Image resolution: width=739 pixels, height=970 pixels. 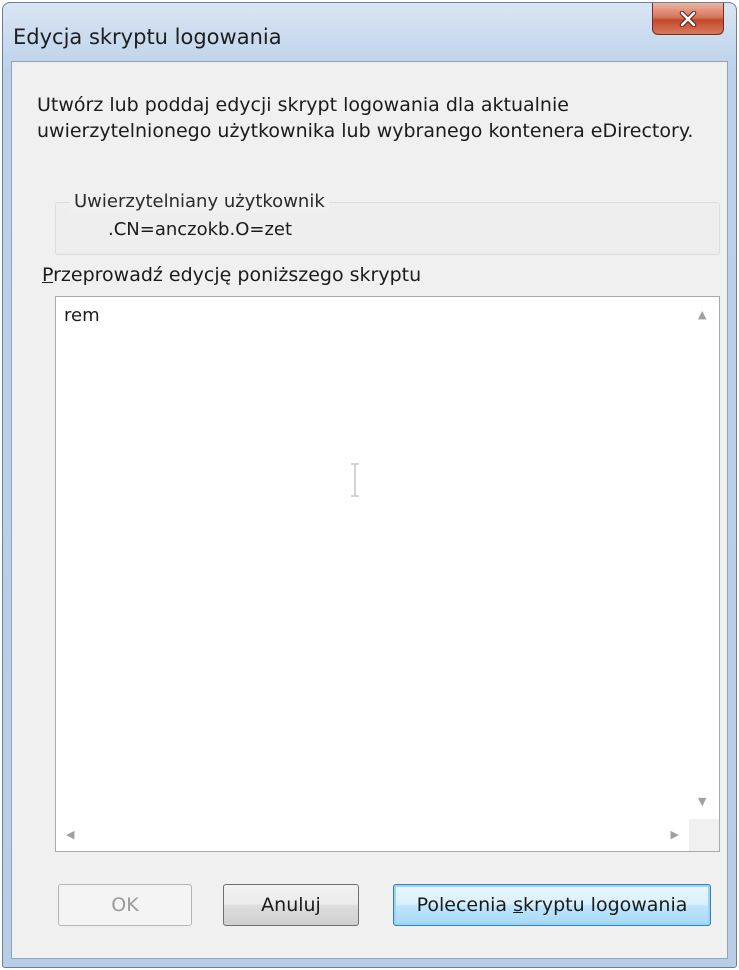 I want to click on commands-button-label-accelerator: s, so click(x=518, y=905).